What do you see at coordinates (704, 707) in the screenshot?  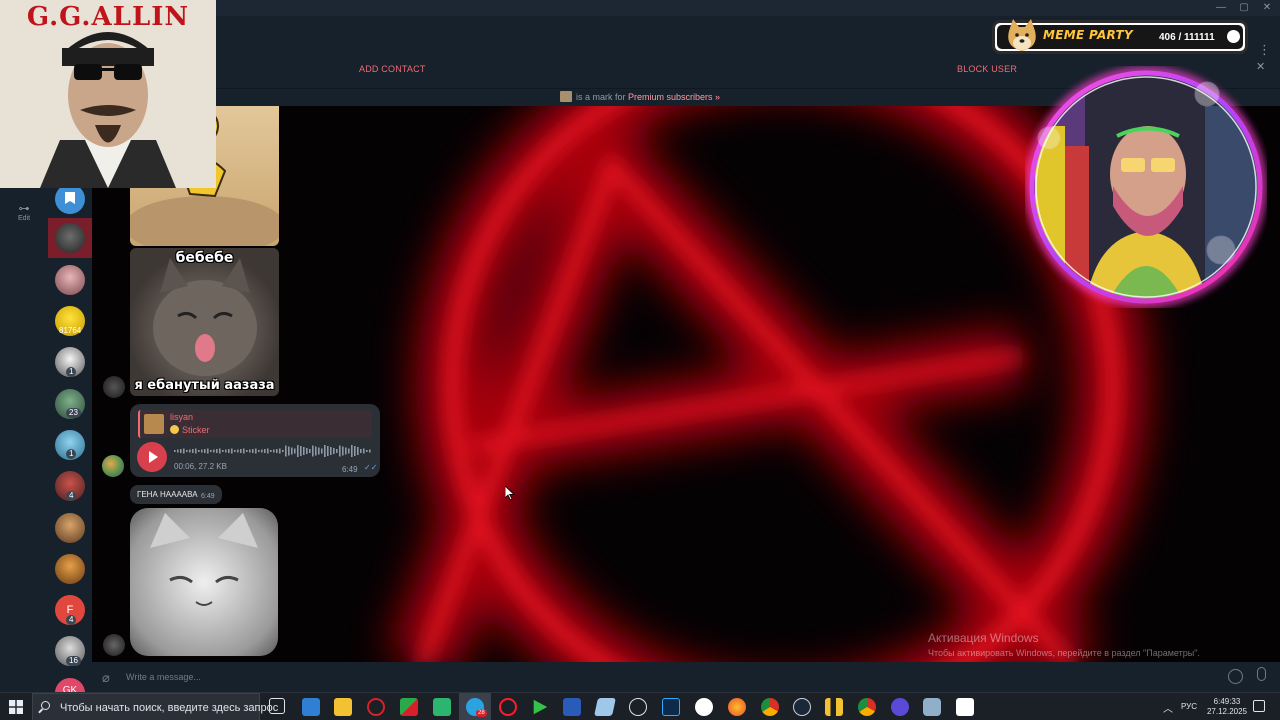 I see `yandex-icon` at bounding box center [704, 707].